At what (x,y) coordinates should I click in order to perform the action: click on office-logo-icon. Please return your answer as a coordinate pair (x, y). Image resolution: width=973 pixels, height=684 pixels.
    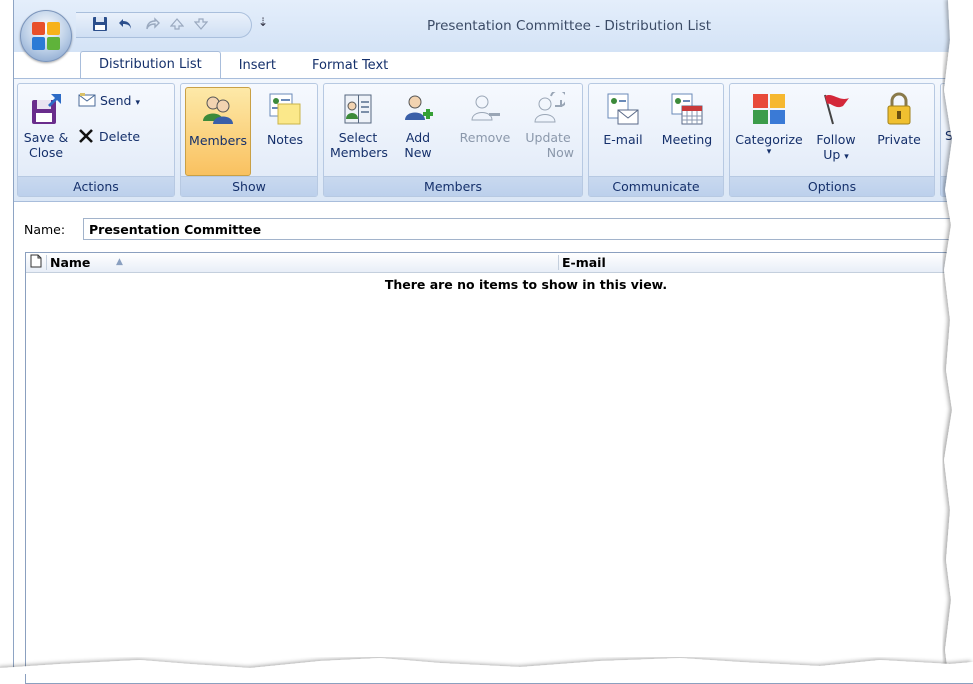
    Looking at the image, I should click on (46, 36).